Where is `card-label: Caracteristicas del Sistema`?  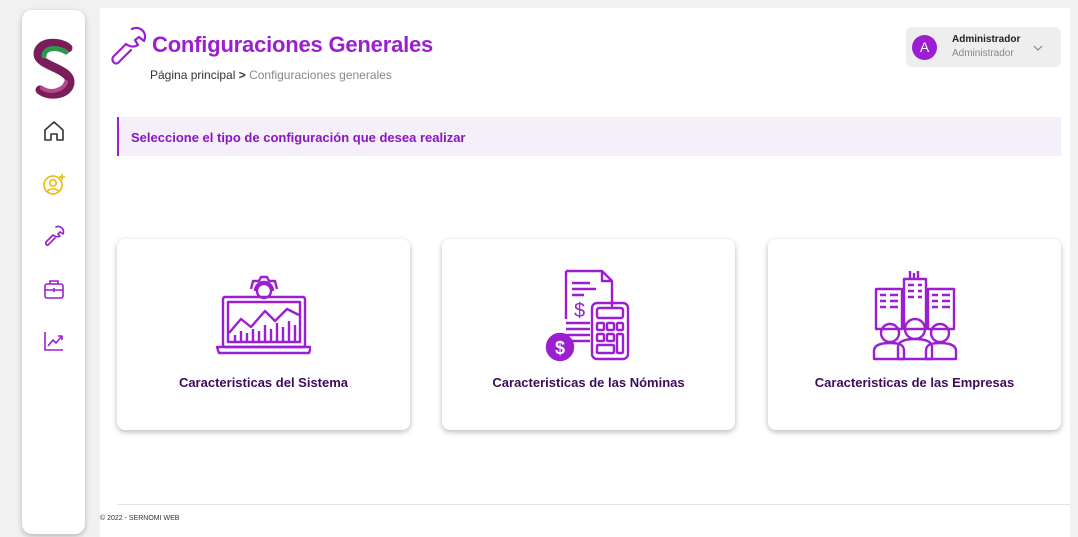
card-label: Caracteristicas del Sistema is located at coordinates (263, 382).